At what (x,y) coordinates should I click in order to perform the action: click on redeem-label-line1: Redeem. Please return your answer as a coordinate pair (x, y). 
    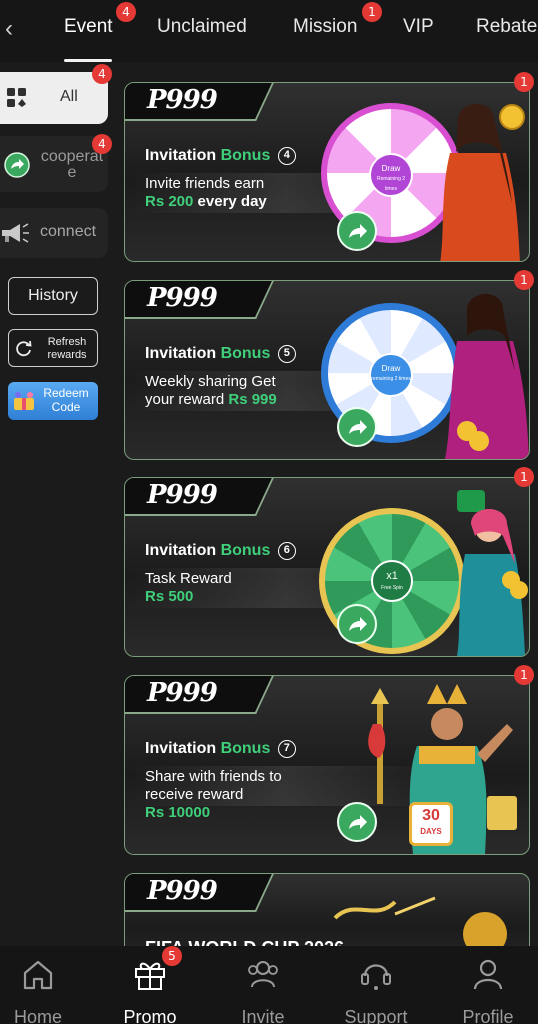
    Looking at the image, I should click on (66, 393).